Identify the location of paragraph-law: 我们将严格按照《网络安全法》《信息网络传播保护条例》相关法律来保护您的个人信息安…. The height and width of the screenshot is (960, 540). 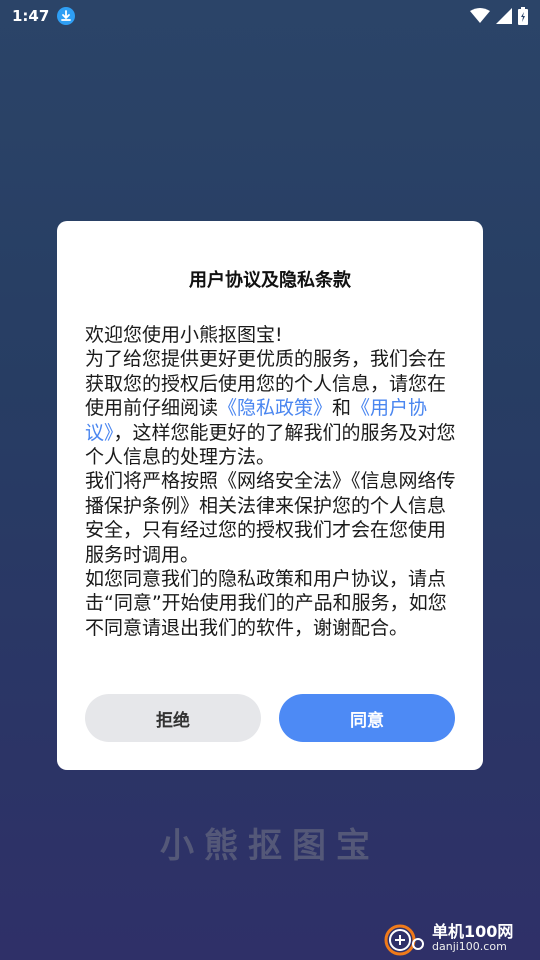
(270, 518).